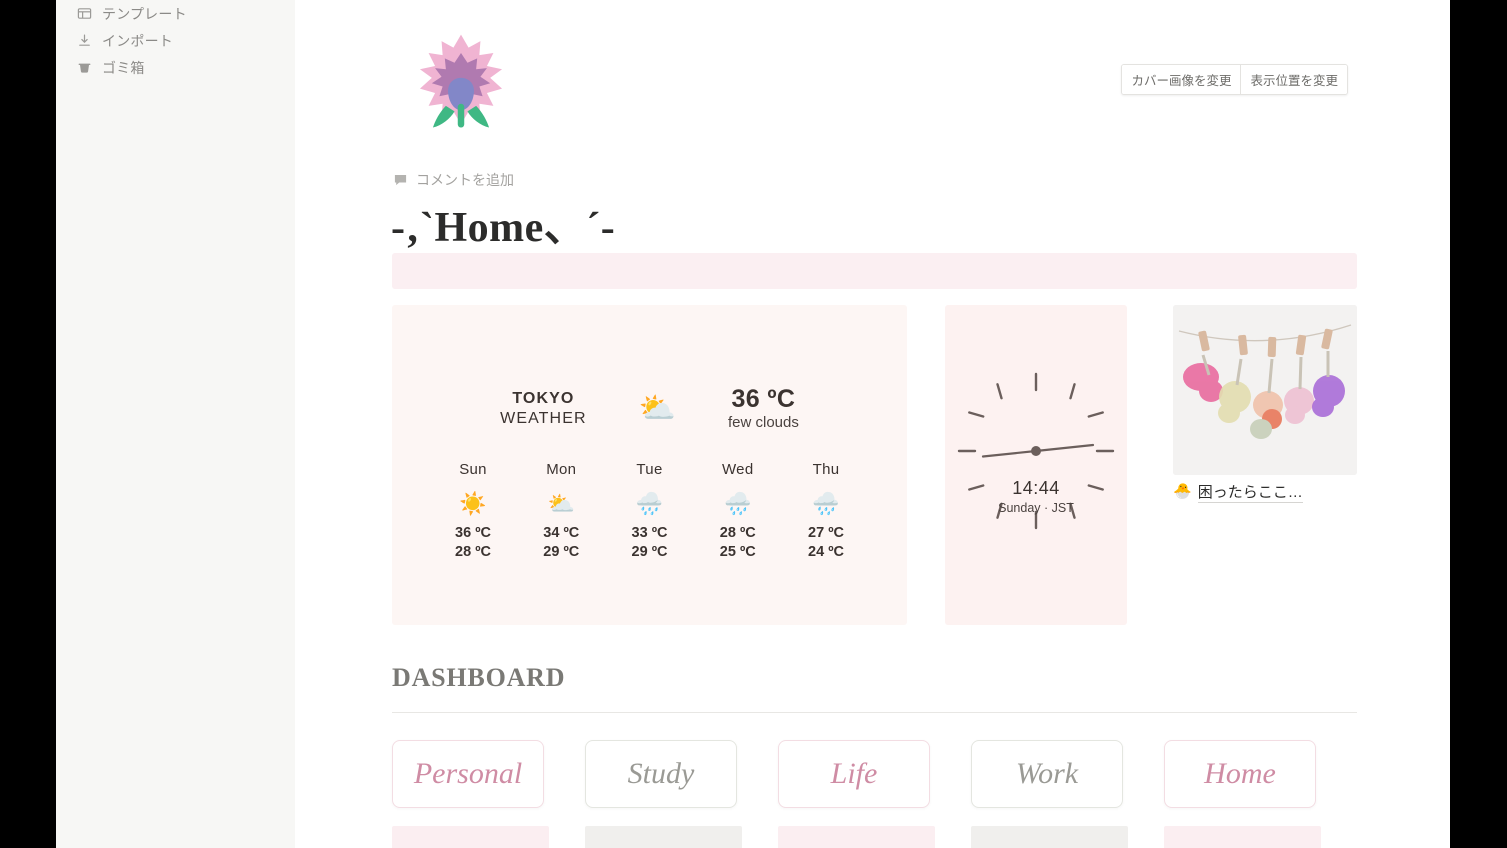 This screenshot has height=848, width=1507. Describe the element at coordinates (649, 369) in the screenshot. I see `weather-current: TOKYO WEATHER ⛅ 36 ºC few clouds` at that location.